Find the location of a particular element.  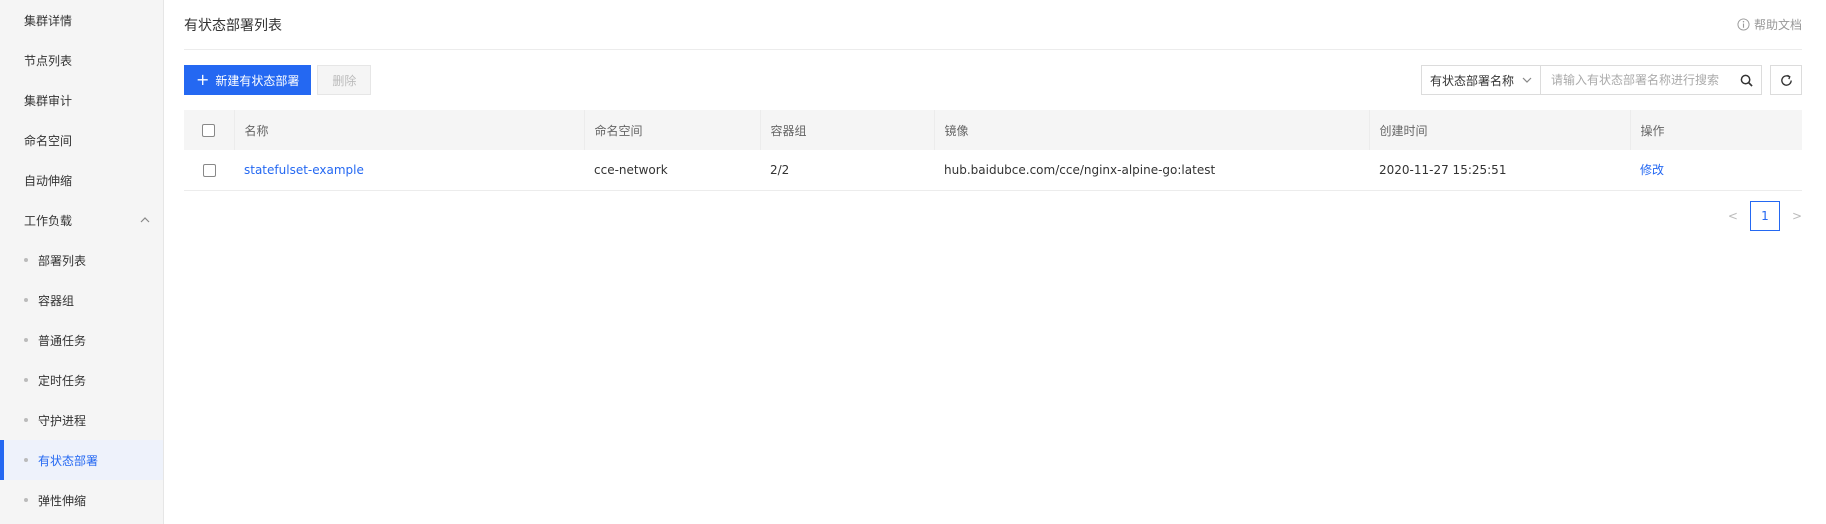

create-statefulset-button: + 新建有状态部署 is located at coordinates (248, 80).